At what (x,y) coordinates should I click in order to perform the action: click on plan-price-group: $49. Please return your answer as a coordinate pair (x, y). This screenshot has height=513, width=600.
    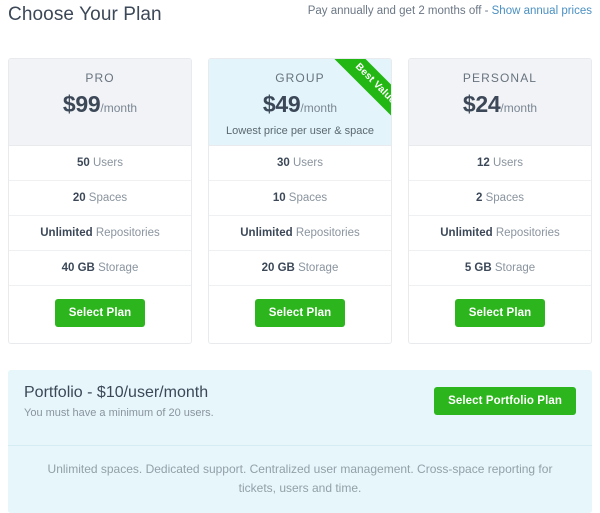
    Looking at the image, I should click on (281, 104).